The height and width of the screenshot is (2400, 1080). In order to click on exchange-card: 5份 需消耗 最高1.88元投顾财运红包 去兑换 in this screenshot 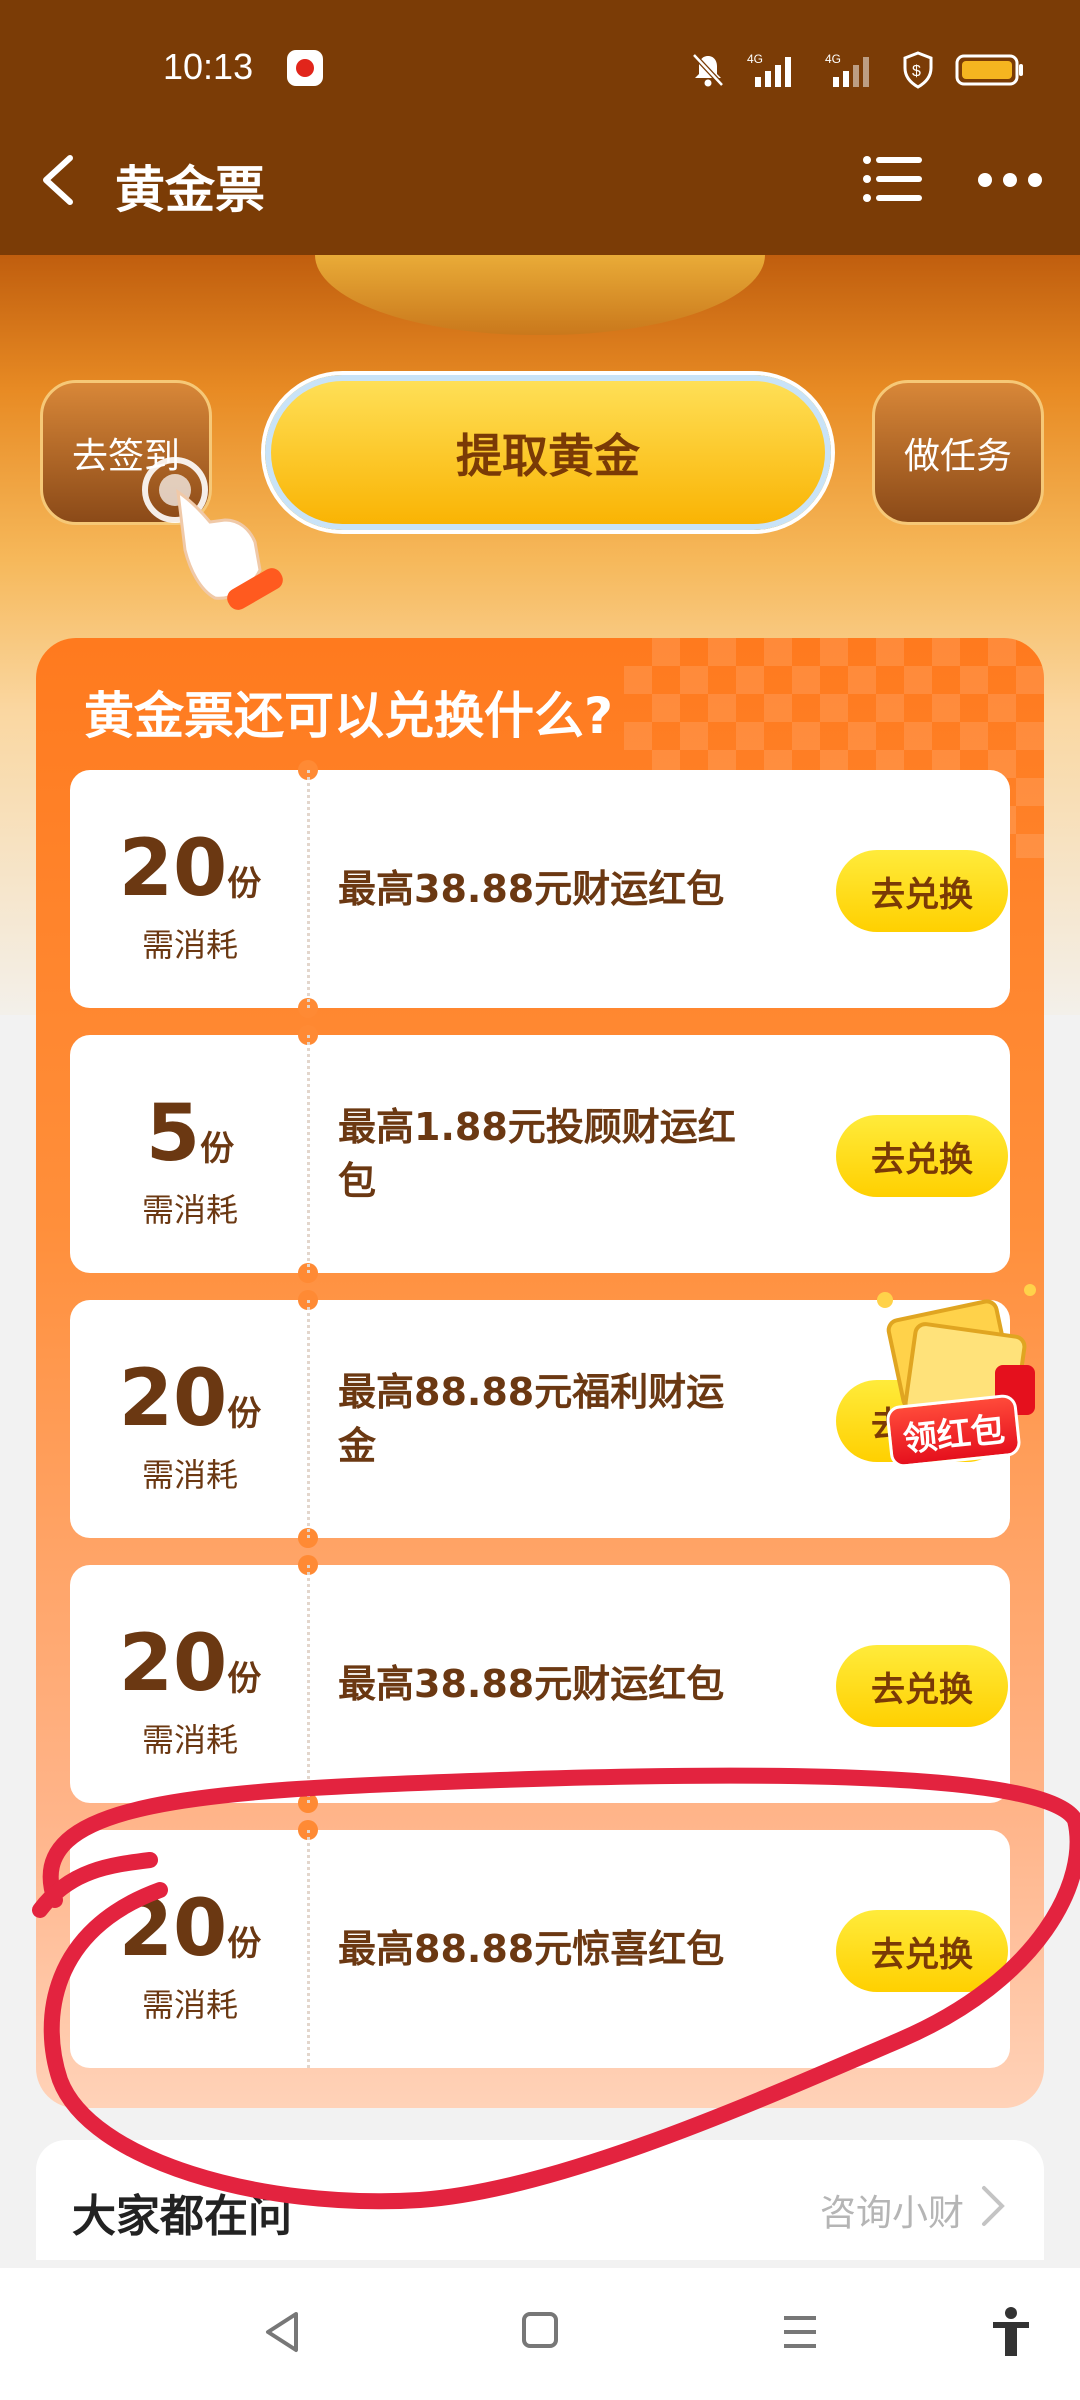, I will do `click(540, 1154)`.